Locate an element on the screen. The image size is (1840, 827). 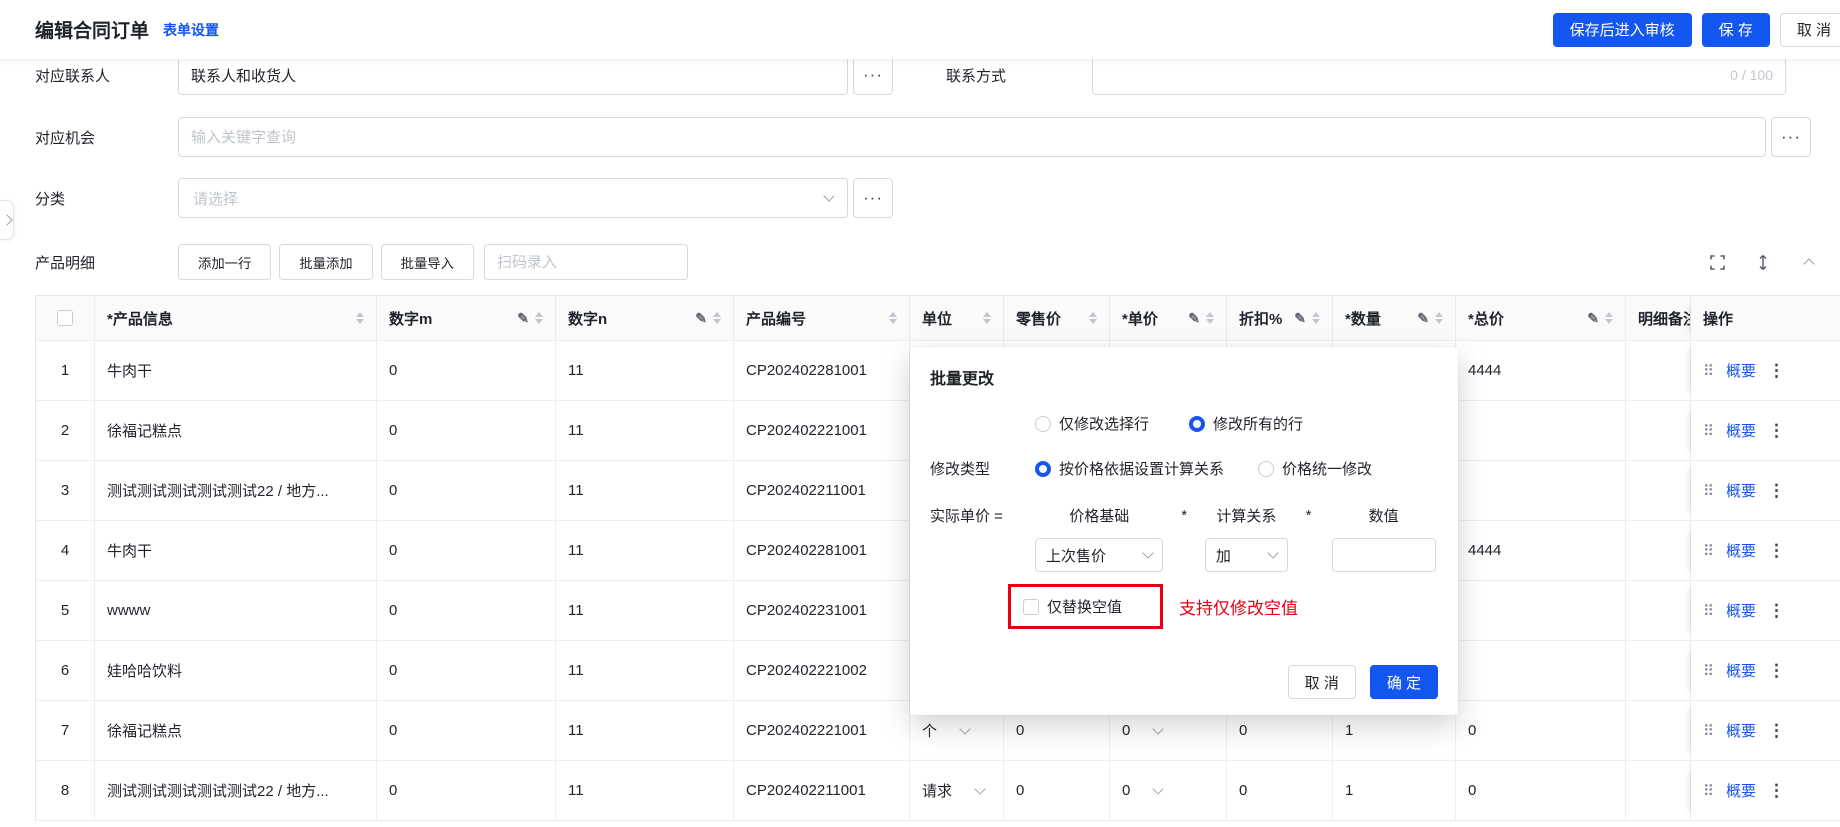
opportunity-more-button: ··· is located at coordinates (1791, 137).